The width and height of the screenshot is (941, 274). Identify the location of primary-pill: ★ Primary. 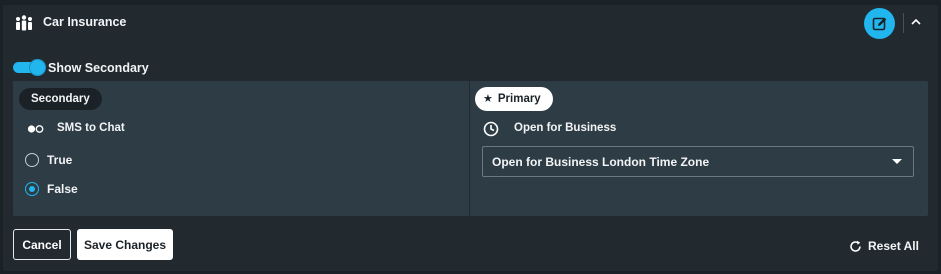
(514, 99).